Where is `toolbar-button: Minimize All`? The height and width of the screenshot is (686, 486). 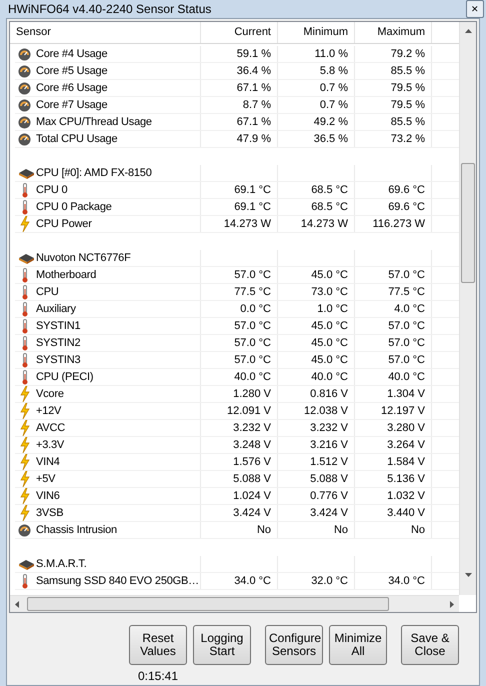
toolbar-button: Minimize All is located at coordinates (358, 645).